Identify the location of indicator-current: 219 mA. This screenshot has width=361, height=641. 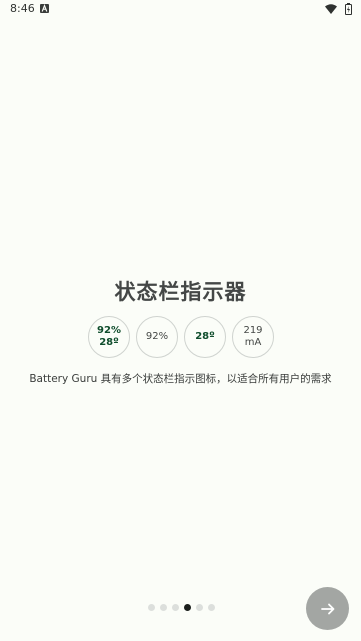
(253, 337).